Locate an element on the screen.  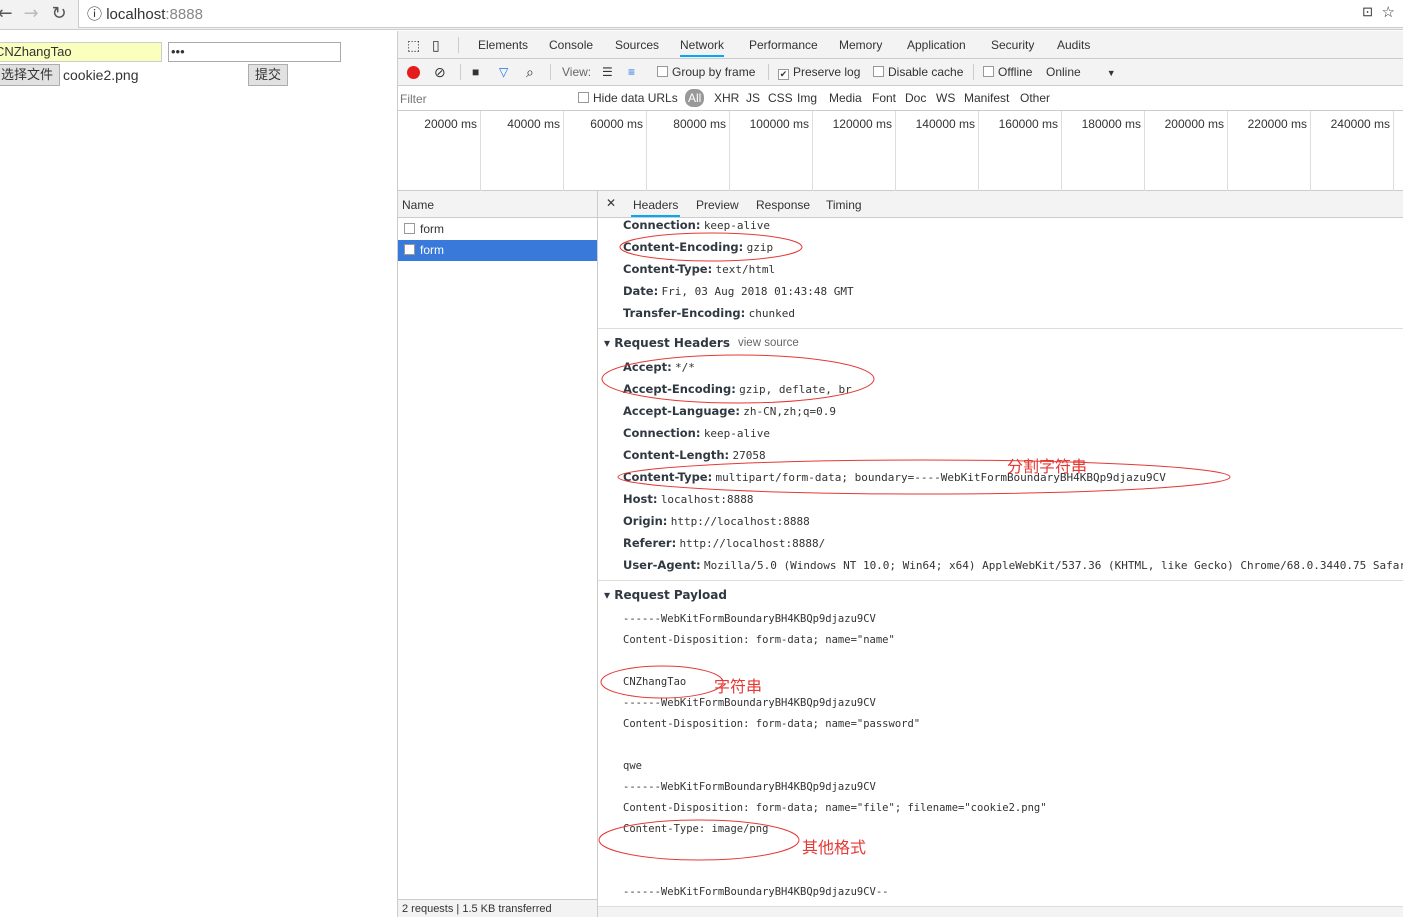
header-name: Content-Encoding: is located at coordinates (683, 247).